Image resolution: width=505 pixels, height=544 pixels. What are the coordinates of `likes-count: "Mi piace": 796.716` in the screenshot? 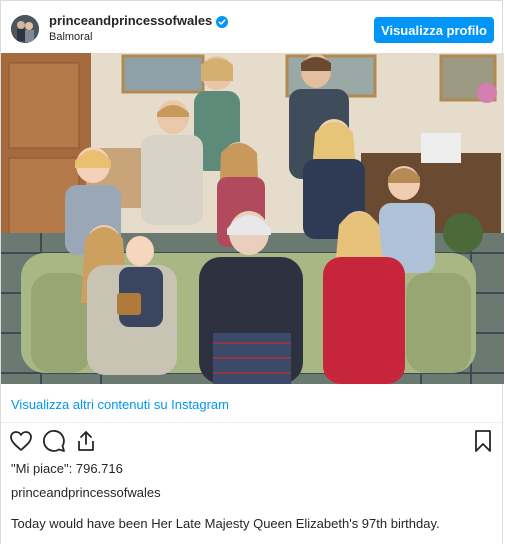 It's located at (67, 468).